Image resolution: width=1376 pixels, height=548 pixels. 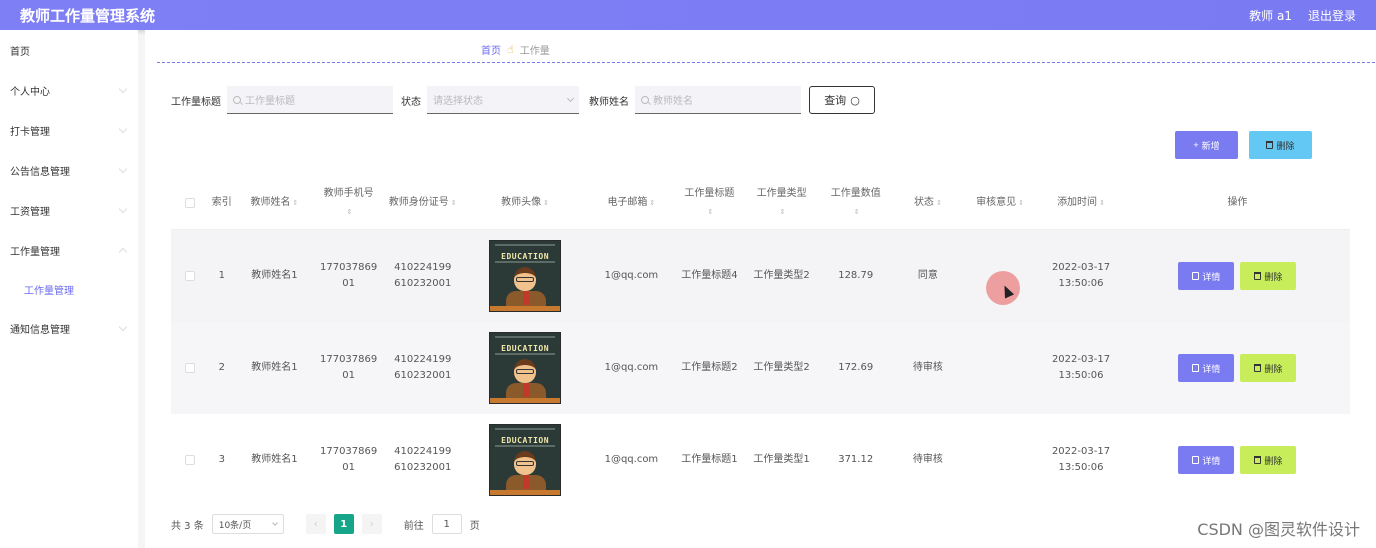 I want to click on col-phone-label: 教师手机号, so click(x=348, y=193).